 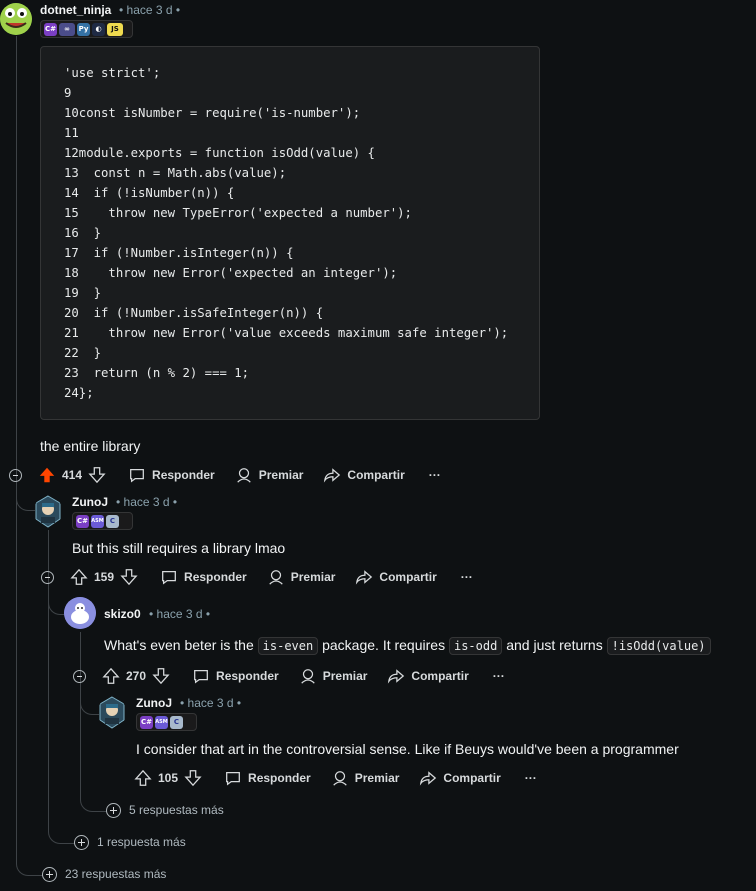 I want to click on thread-curve-more1, so click(x=61, y=832).